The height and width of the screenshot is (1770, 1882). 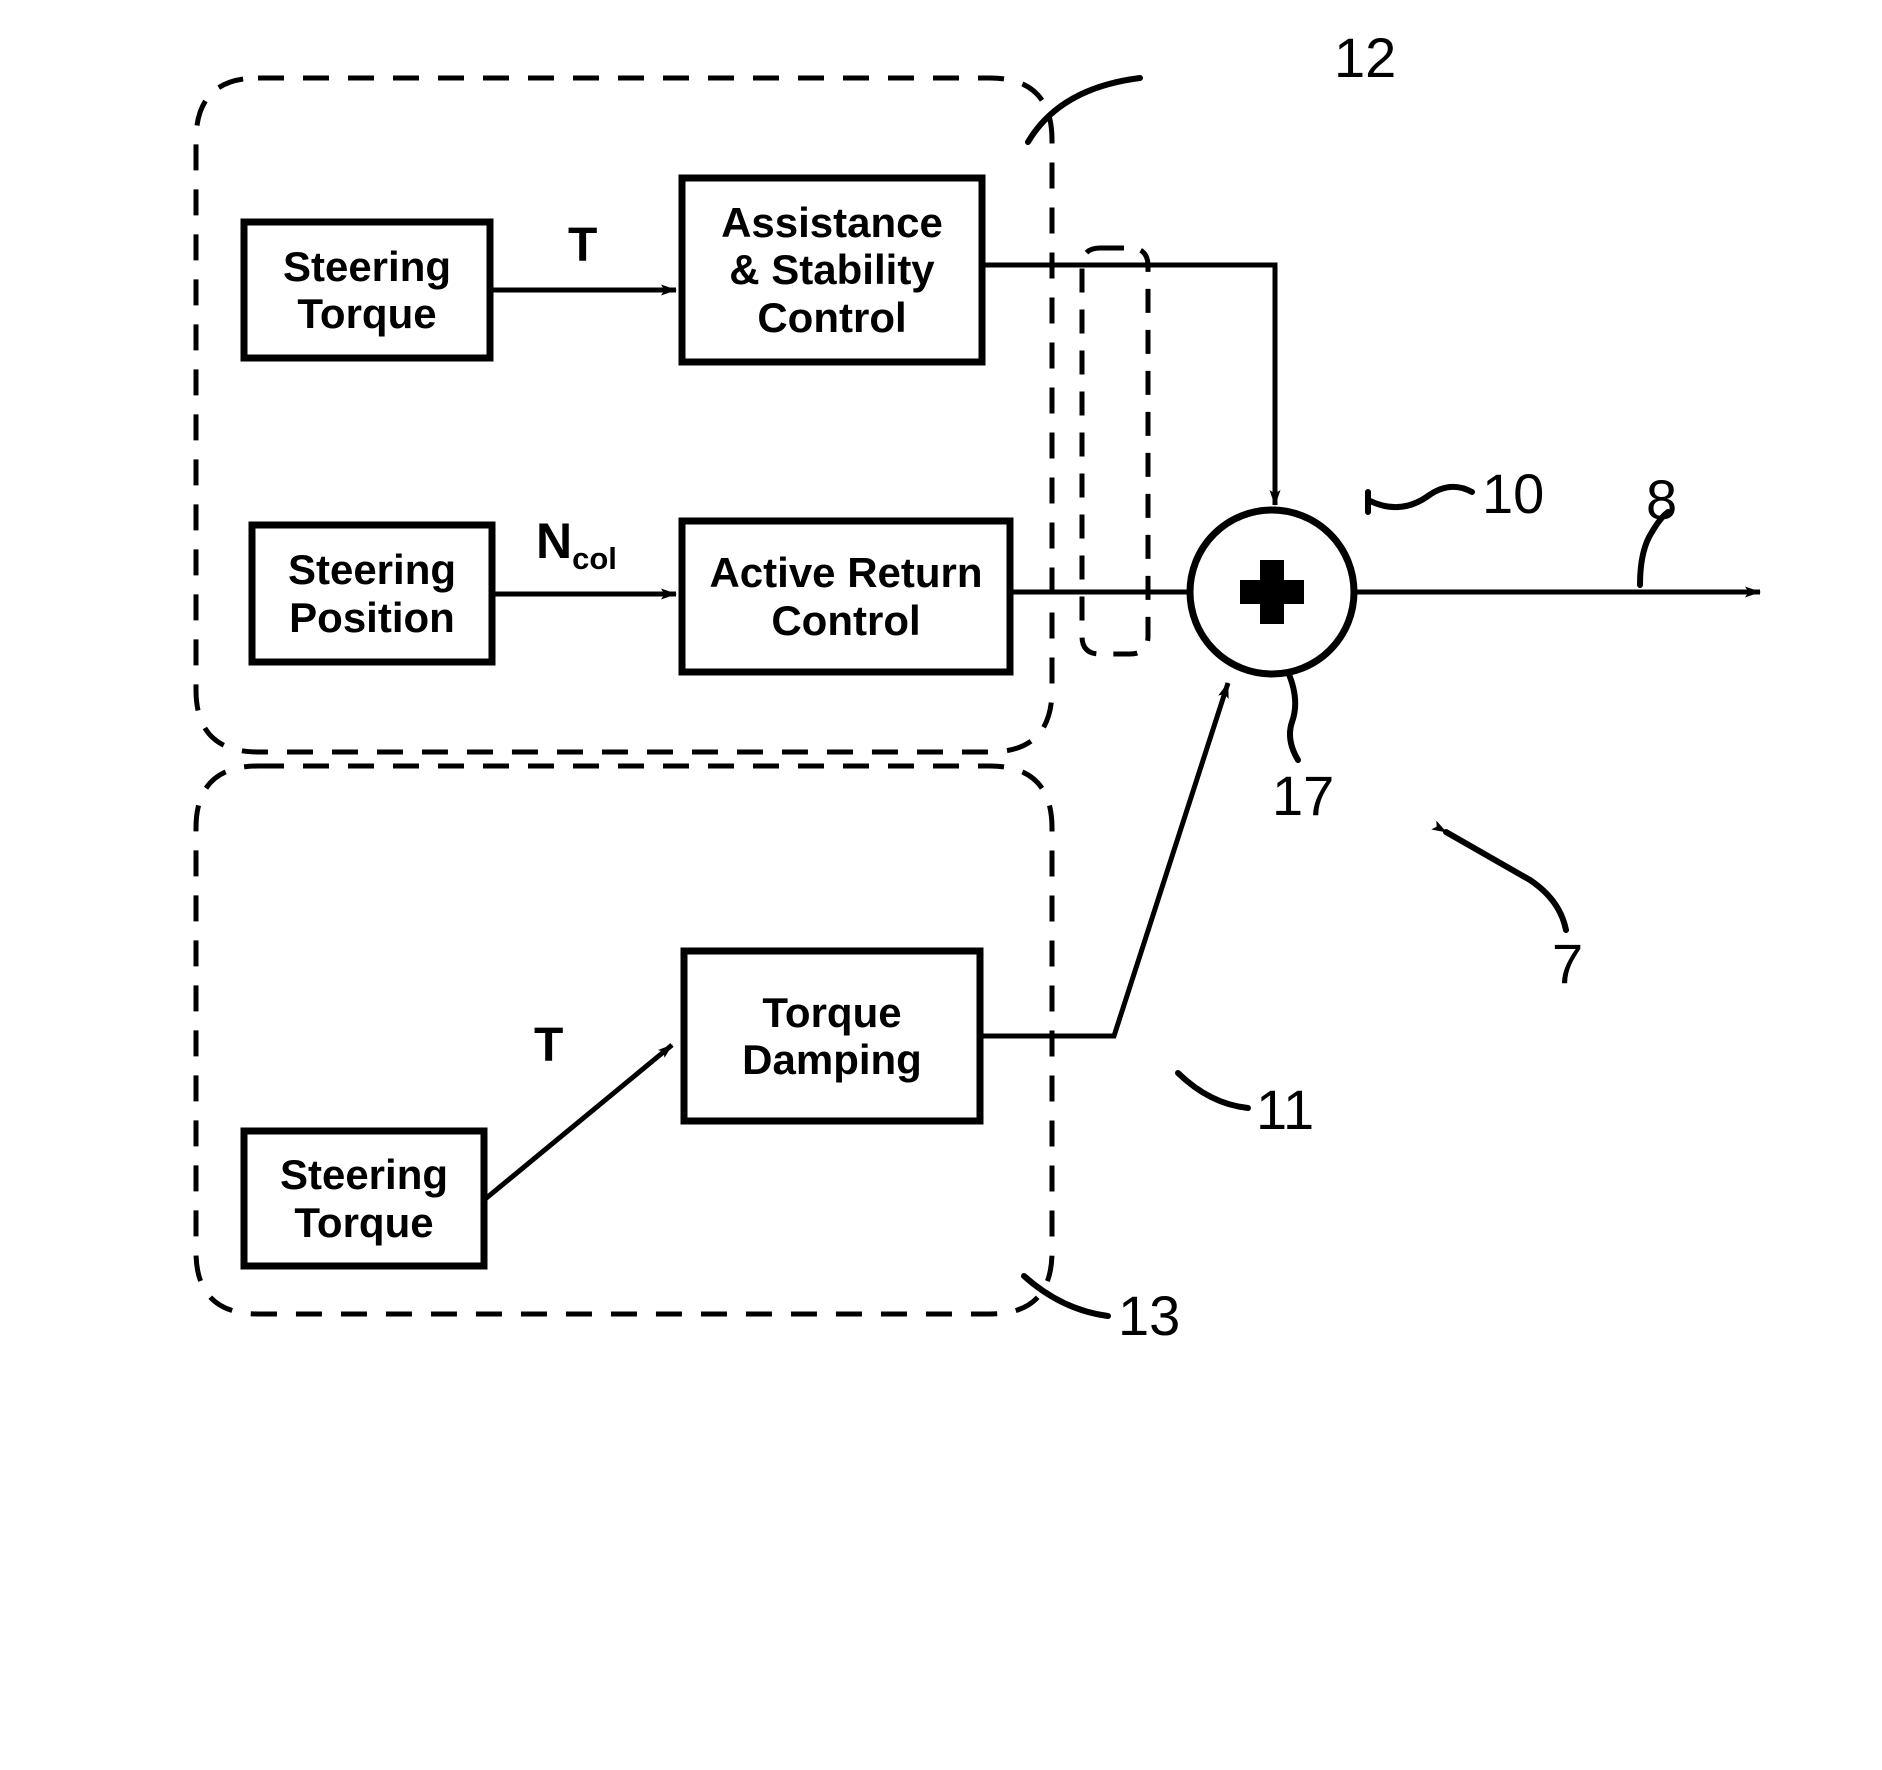 I want to click on reference-numeral-10: 10, so click(x=1513, y=493).